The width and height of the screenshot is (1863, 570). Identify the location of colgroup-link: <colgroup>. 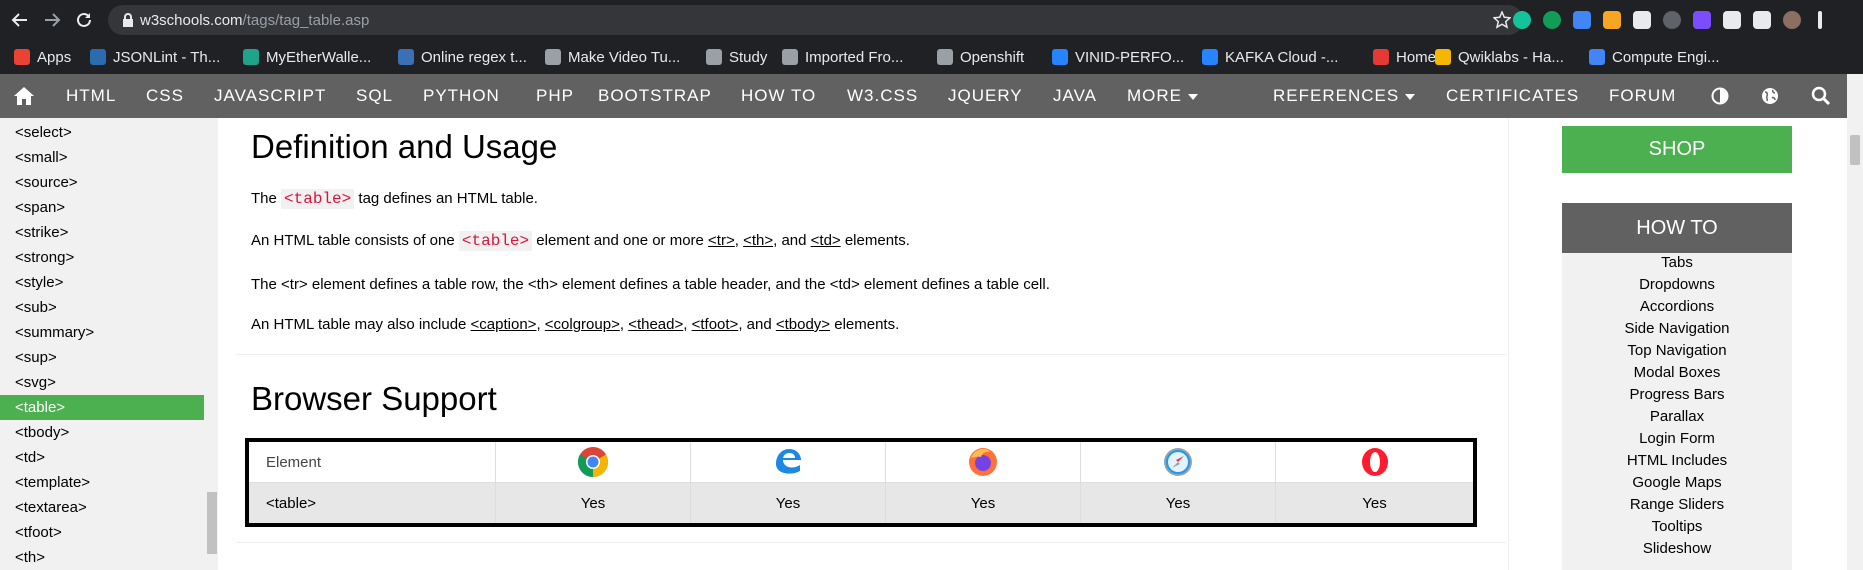
(582, 324).